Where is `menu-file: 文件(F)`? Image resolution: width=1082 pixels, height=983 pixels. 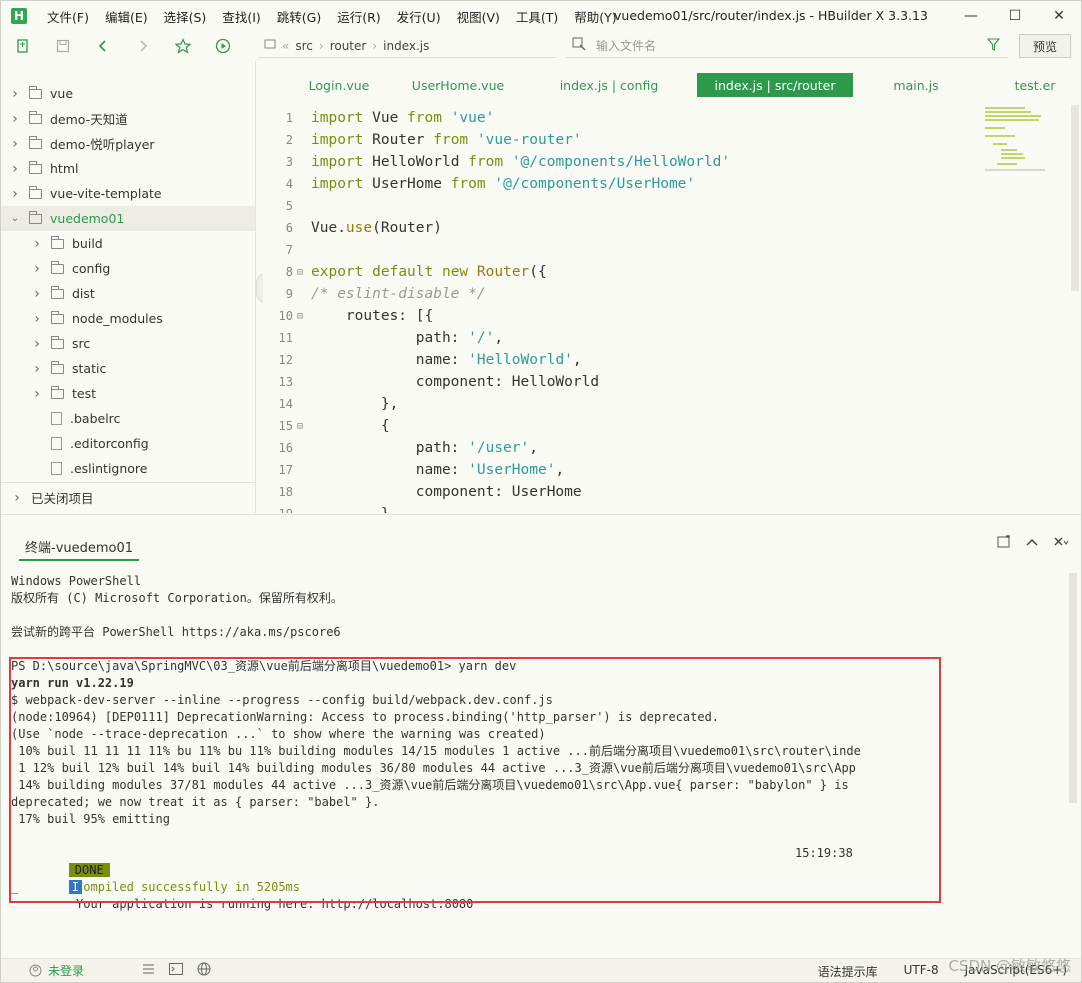 menu-file: 文件(F) is located at coordinates (68, 16).